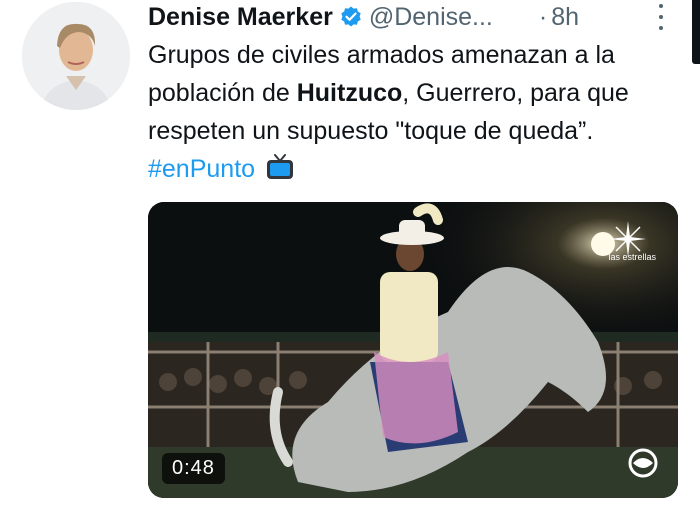 This screenshot has height=512, width=700. I want to click on person-avatar-icon, so click(76, 56).